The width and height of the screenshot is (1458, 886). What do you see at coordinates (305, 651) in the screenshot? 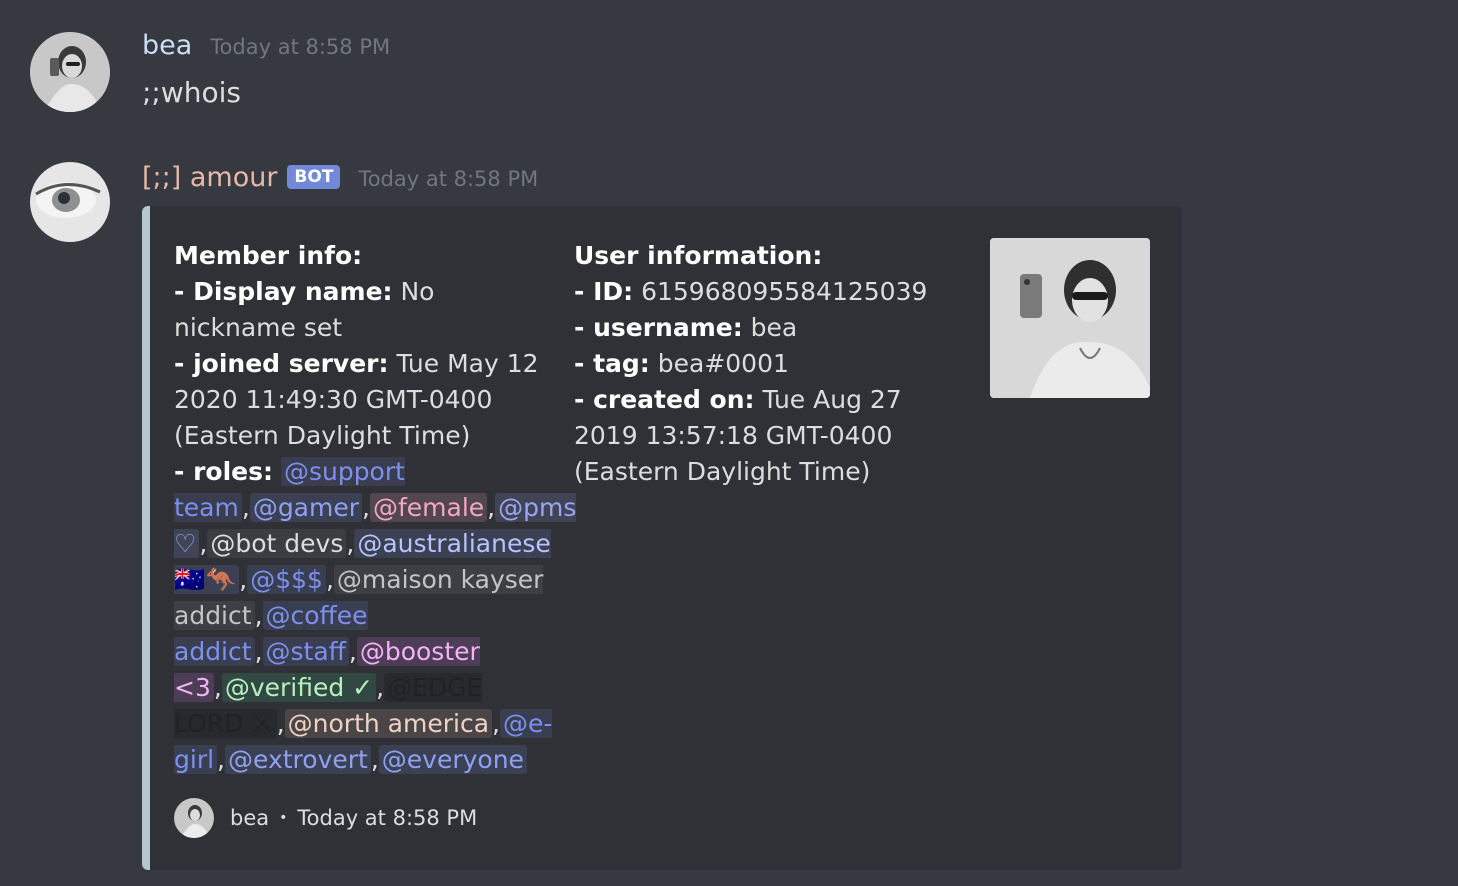
I see `role-mention: @staff` at bounding box center [305, 651].